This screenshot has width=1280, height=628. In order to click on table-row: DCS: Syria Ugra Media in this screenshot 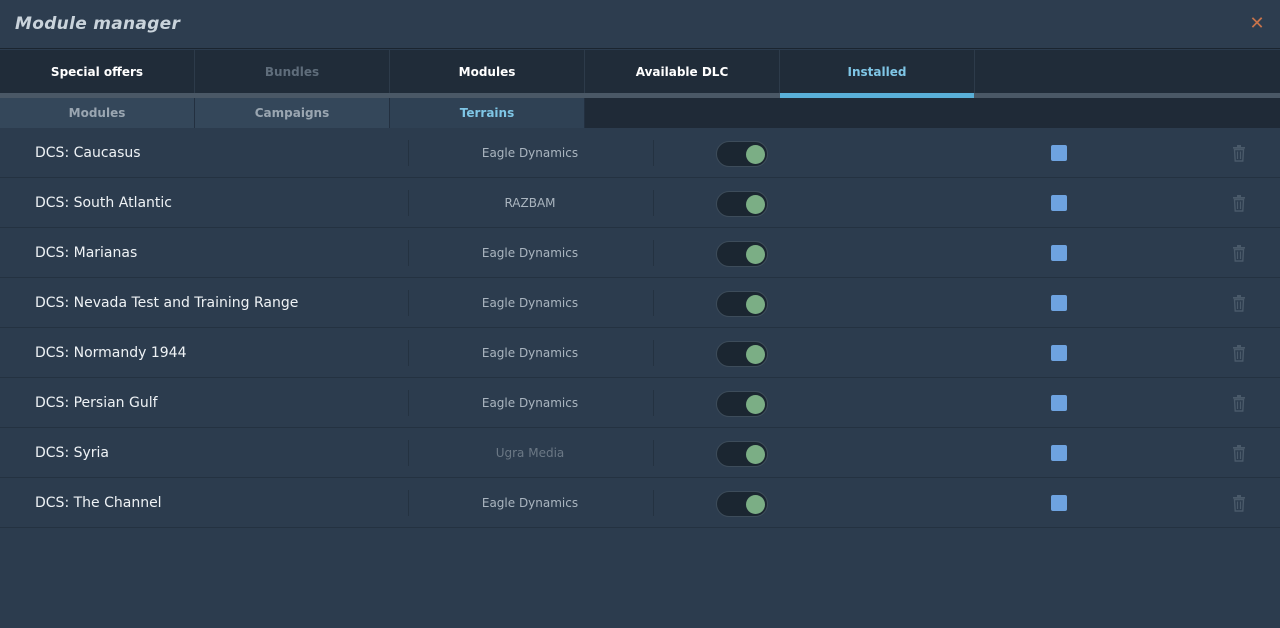, I will do `click(640, 453)`.